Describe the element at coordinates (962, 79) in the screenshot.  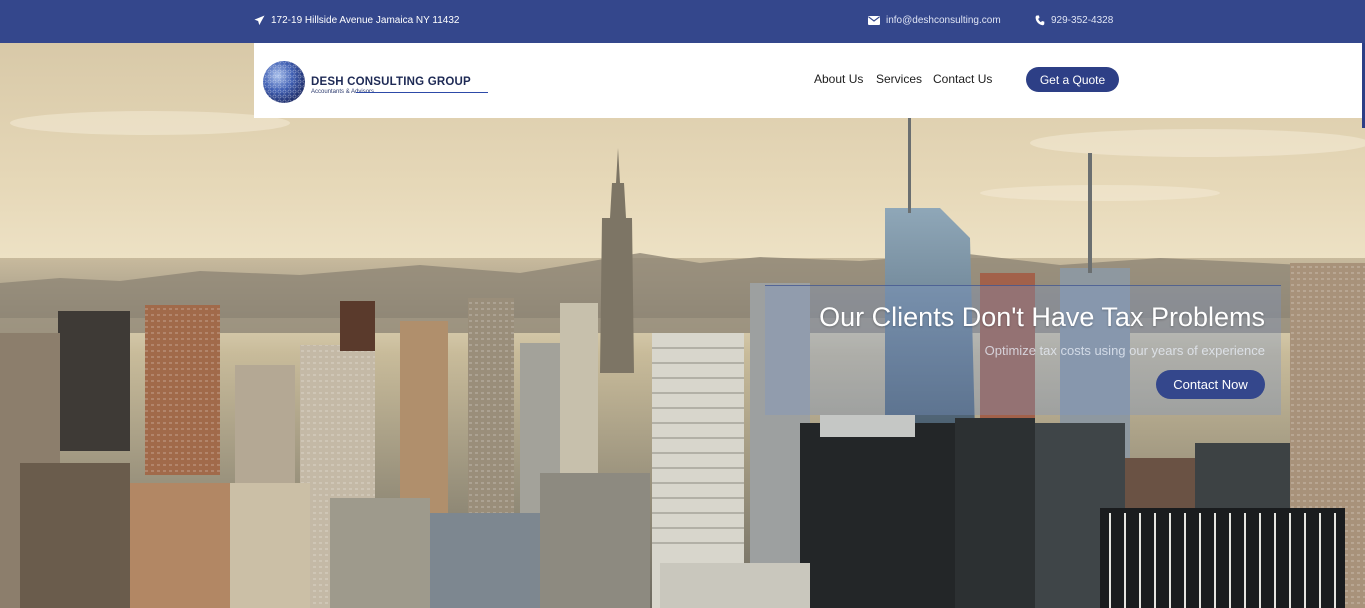
I see `nav-contact-us: Contact Us` at that location.